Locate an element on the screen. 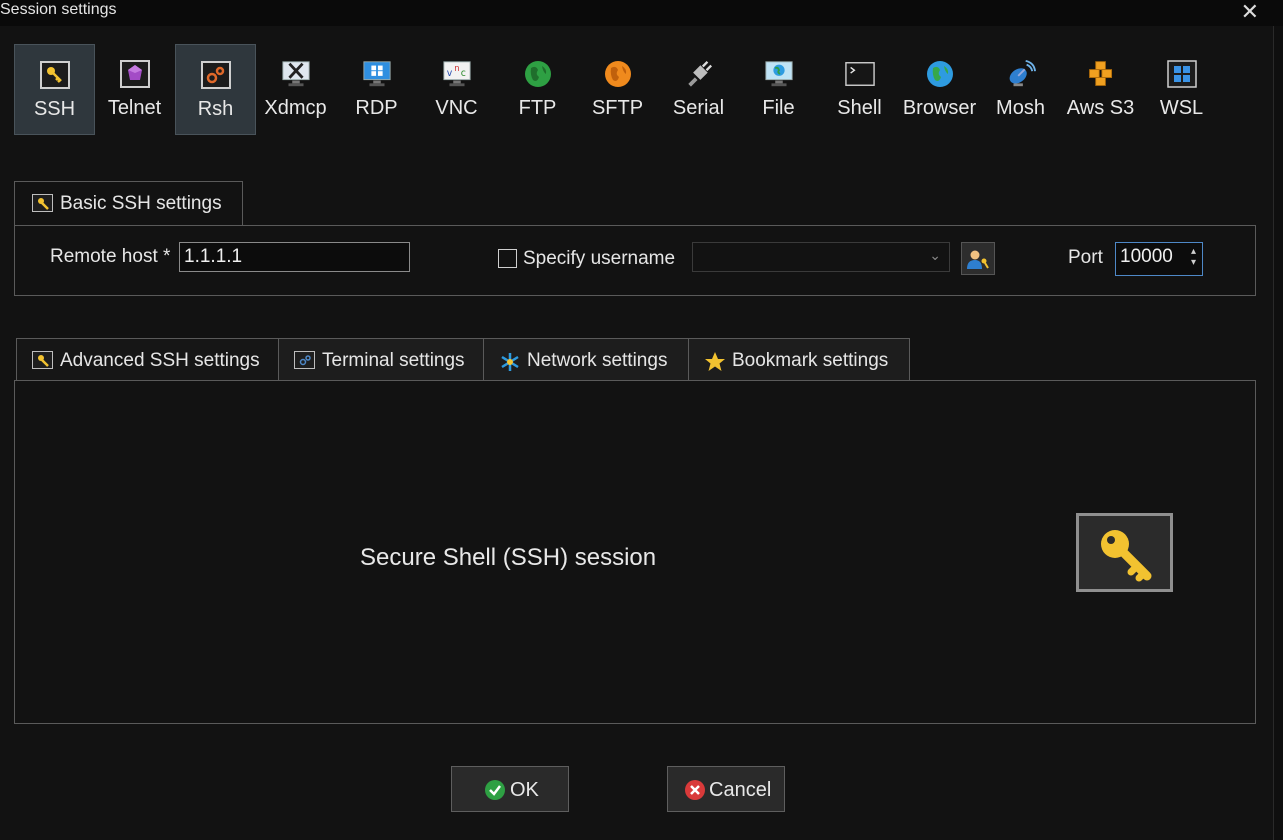 The width and height of the screenshot is (1283, 840). green-globe-icon is located at coordinates (538, 74).